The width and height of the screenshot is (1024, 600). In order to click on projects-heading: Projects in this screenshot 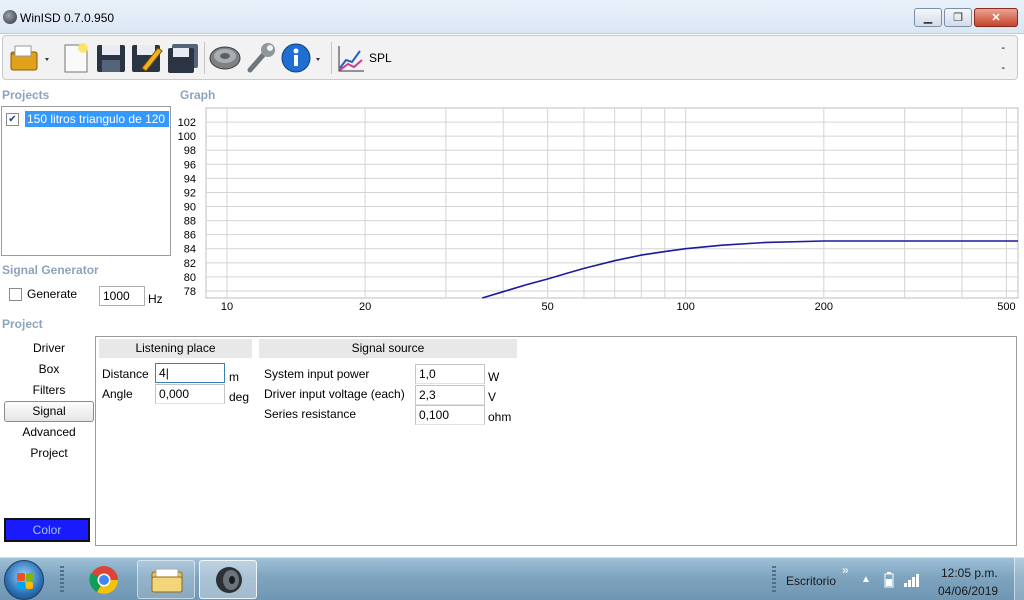, I will do `click(26, 95)`.